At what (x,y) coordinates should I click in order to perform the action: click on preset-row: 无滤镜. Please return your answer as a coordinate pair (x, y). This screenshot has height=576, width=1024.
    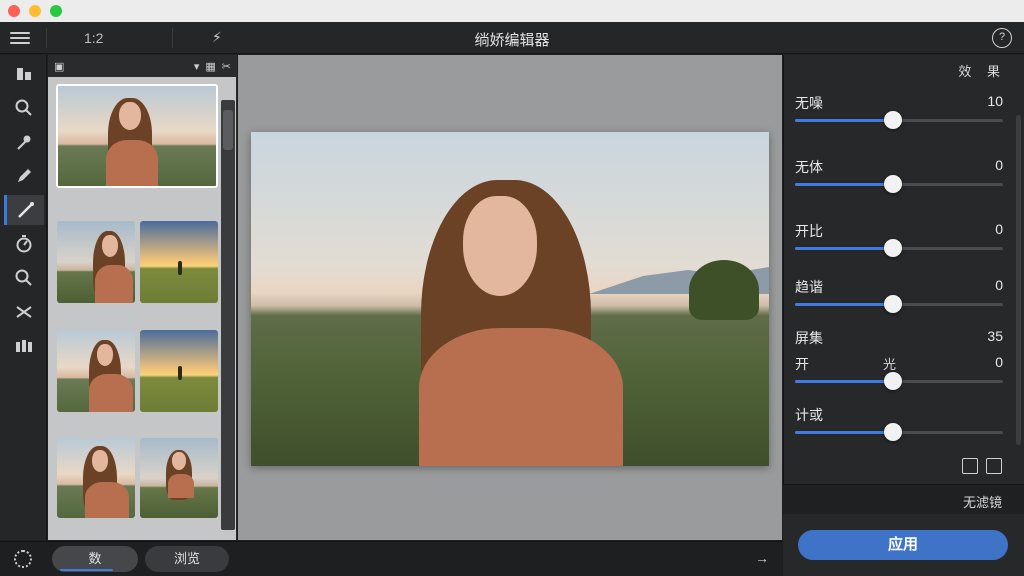
    Looking at the image, I should click on (903, 499).